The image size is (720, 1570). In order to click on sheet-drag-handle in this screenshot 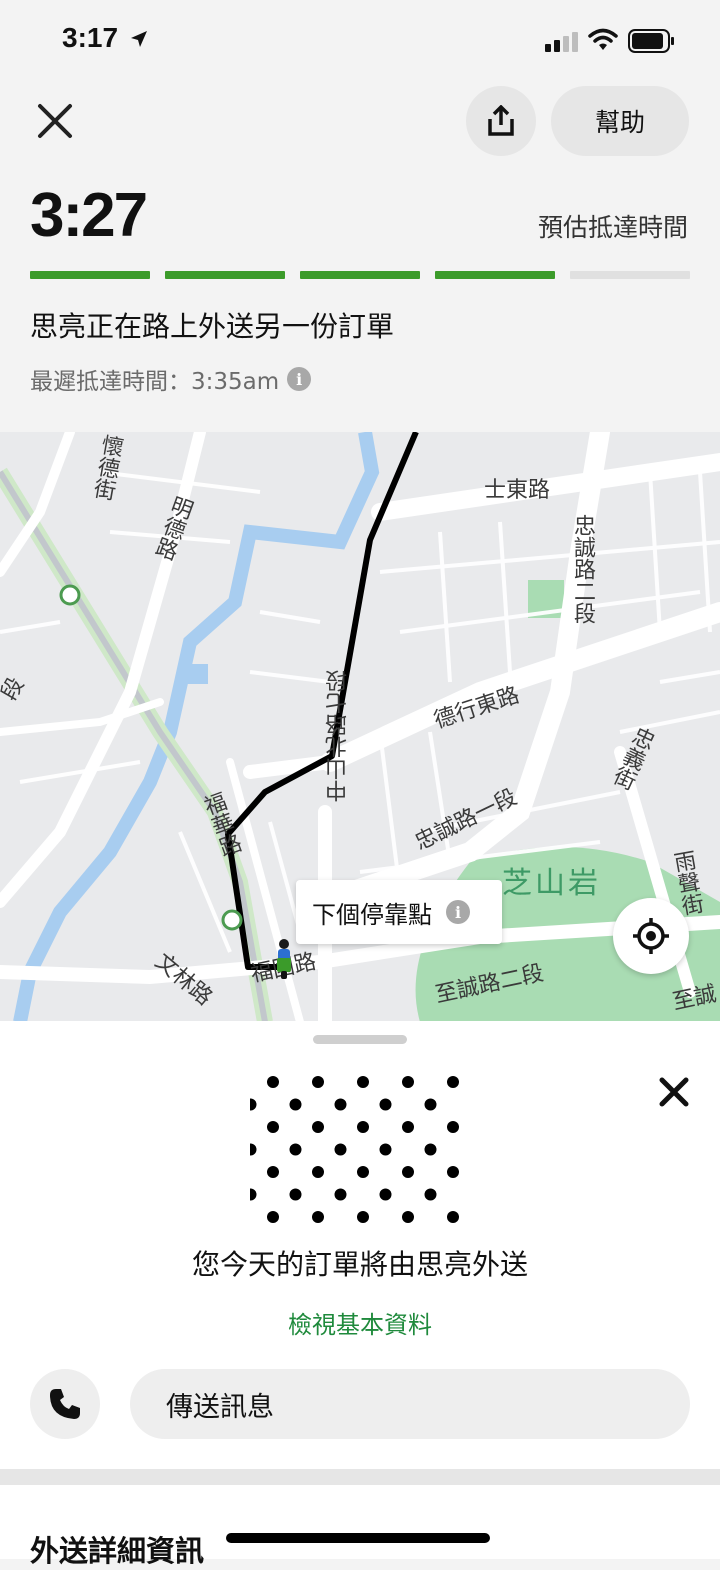, I will do `click(360, 1039)`.